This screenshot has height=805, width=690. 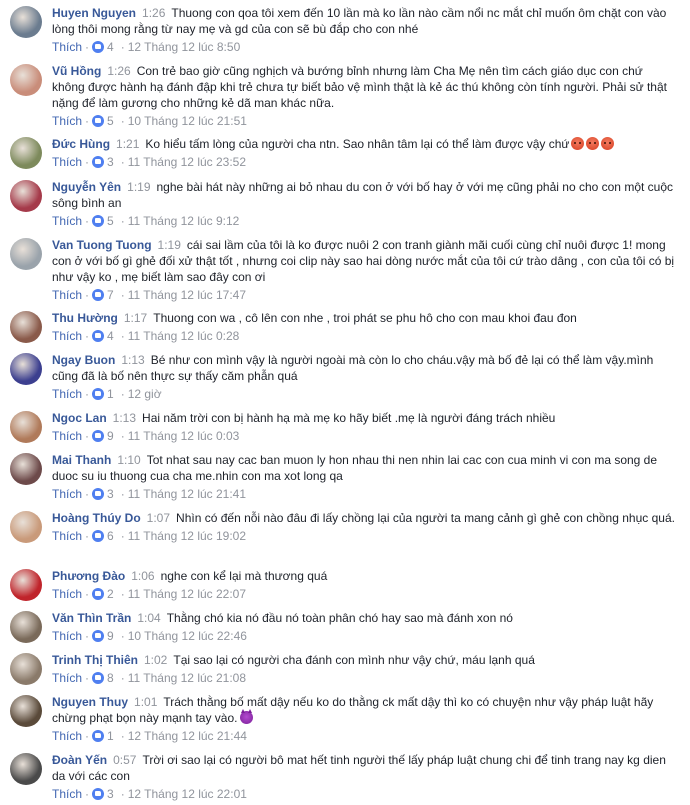 I want to click on video-timestamp-link: 1:02, so click(x=155, y=660).